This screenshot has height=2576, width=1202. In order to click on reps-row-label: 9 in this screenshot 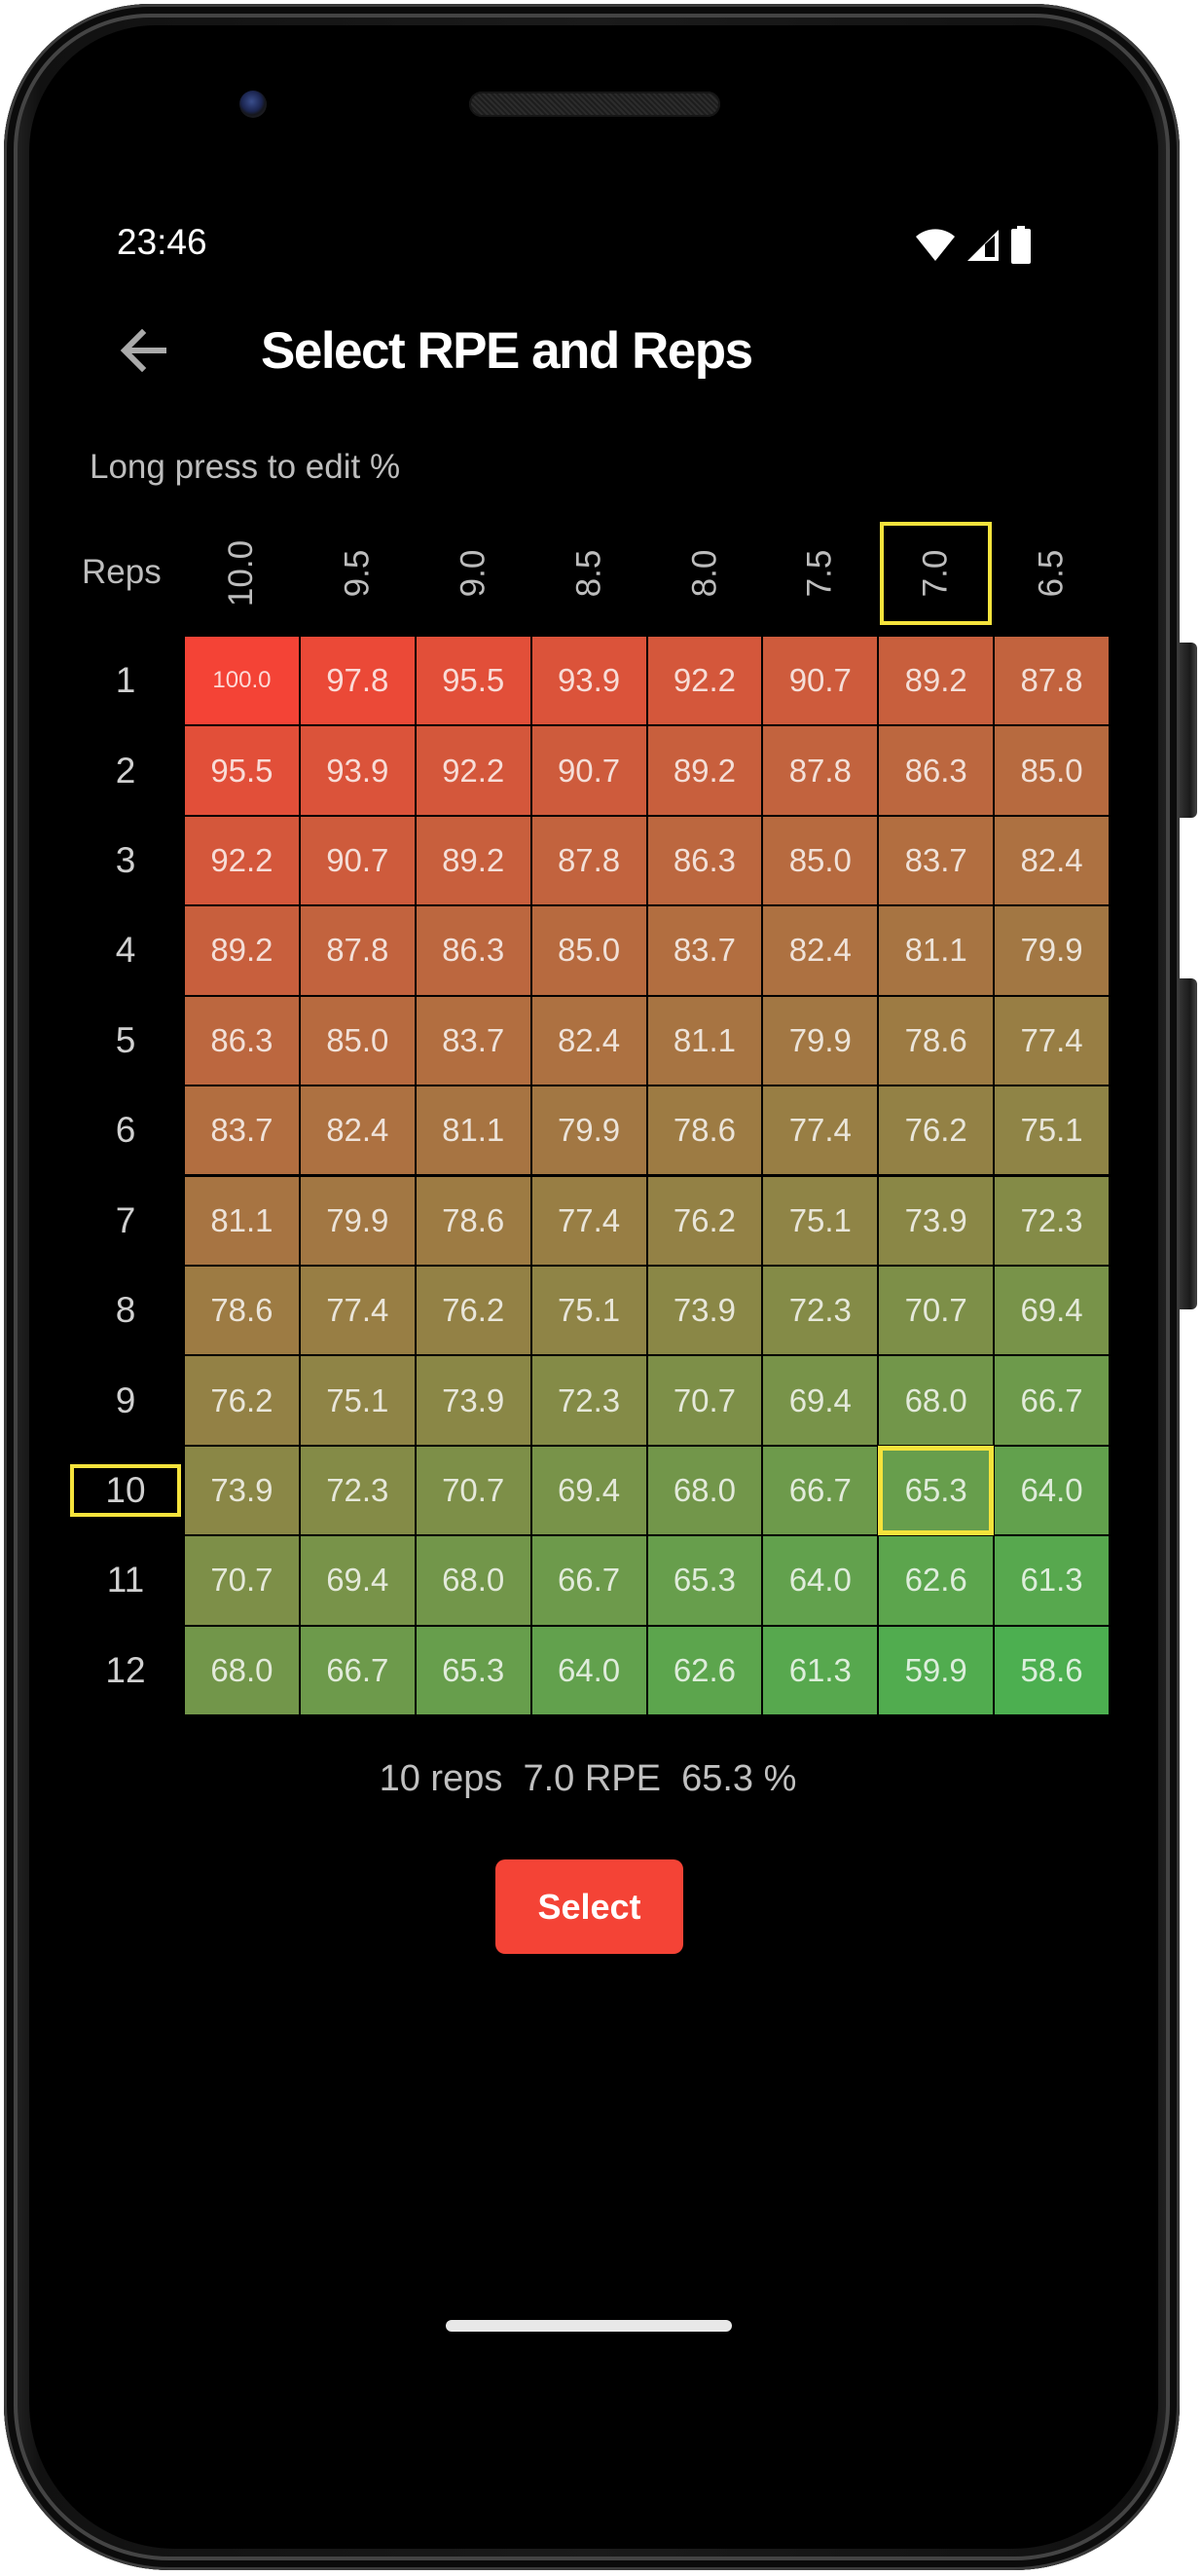, I will do `click(125, 1401)`.